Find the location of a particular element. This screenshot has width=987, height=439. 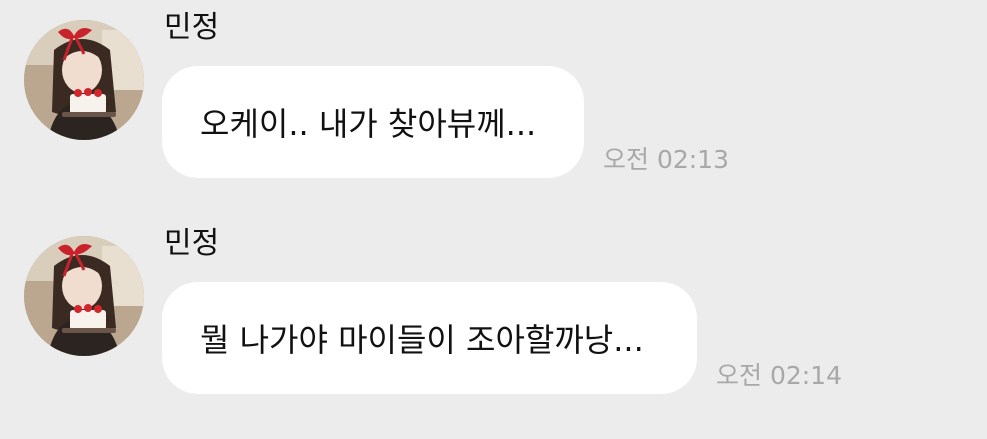

message-timestamp: 오전 02:13 is located at coordinates (666, 159).